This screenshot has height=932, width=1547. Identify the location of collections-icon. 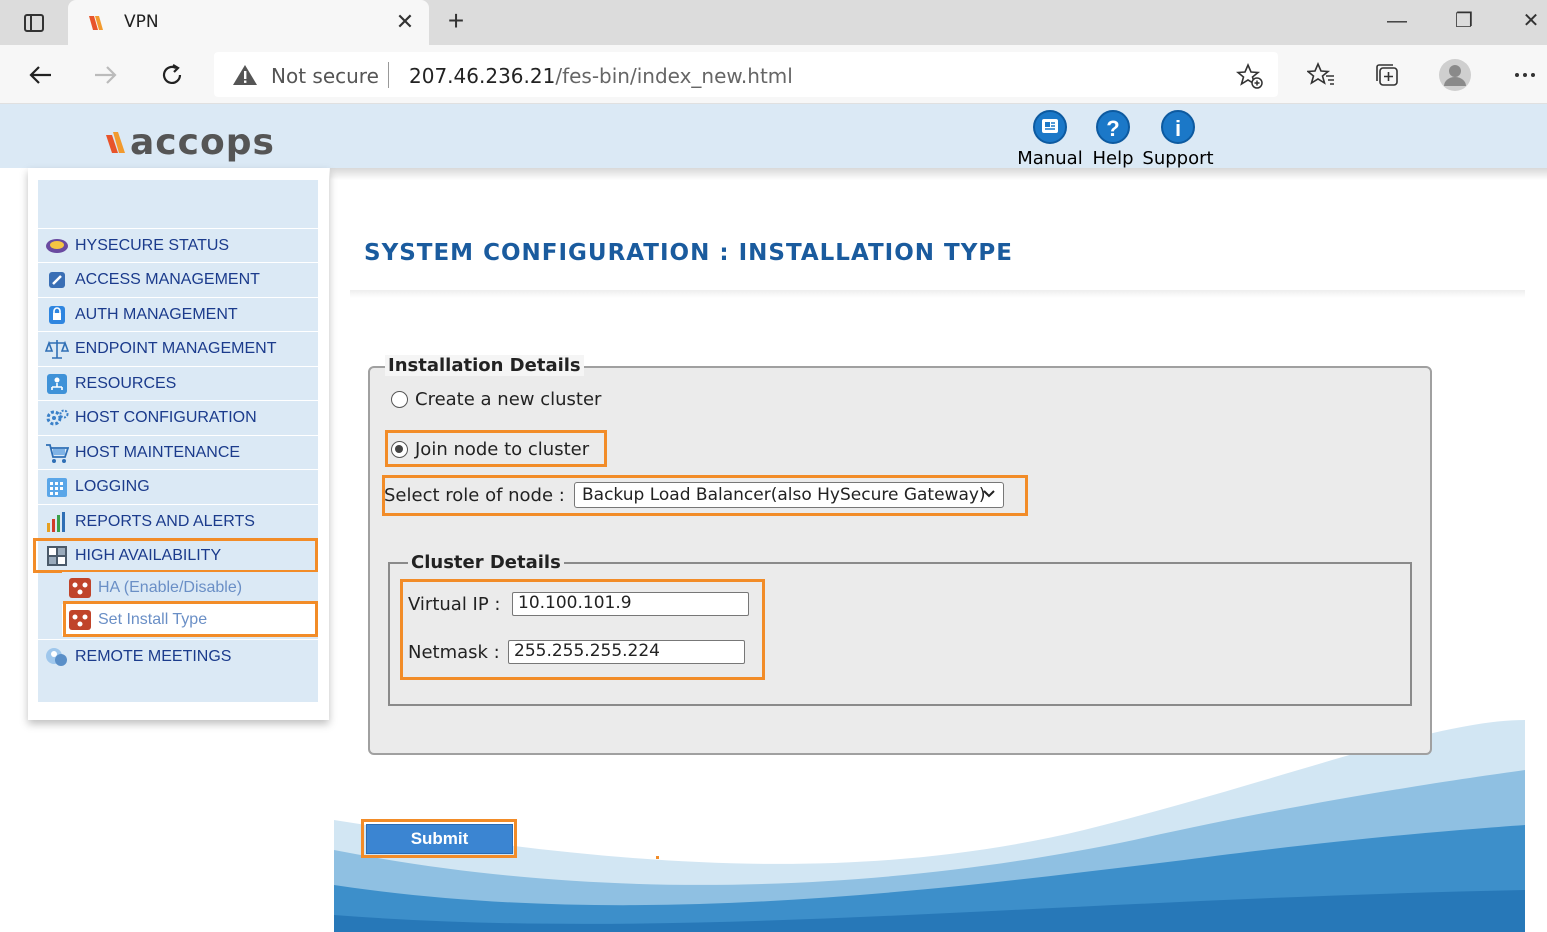
(1387, 75).